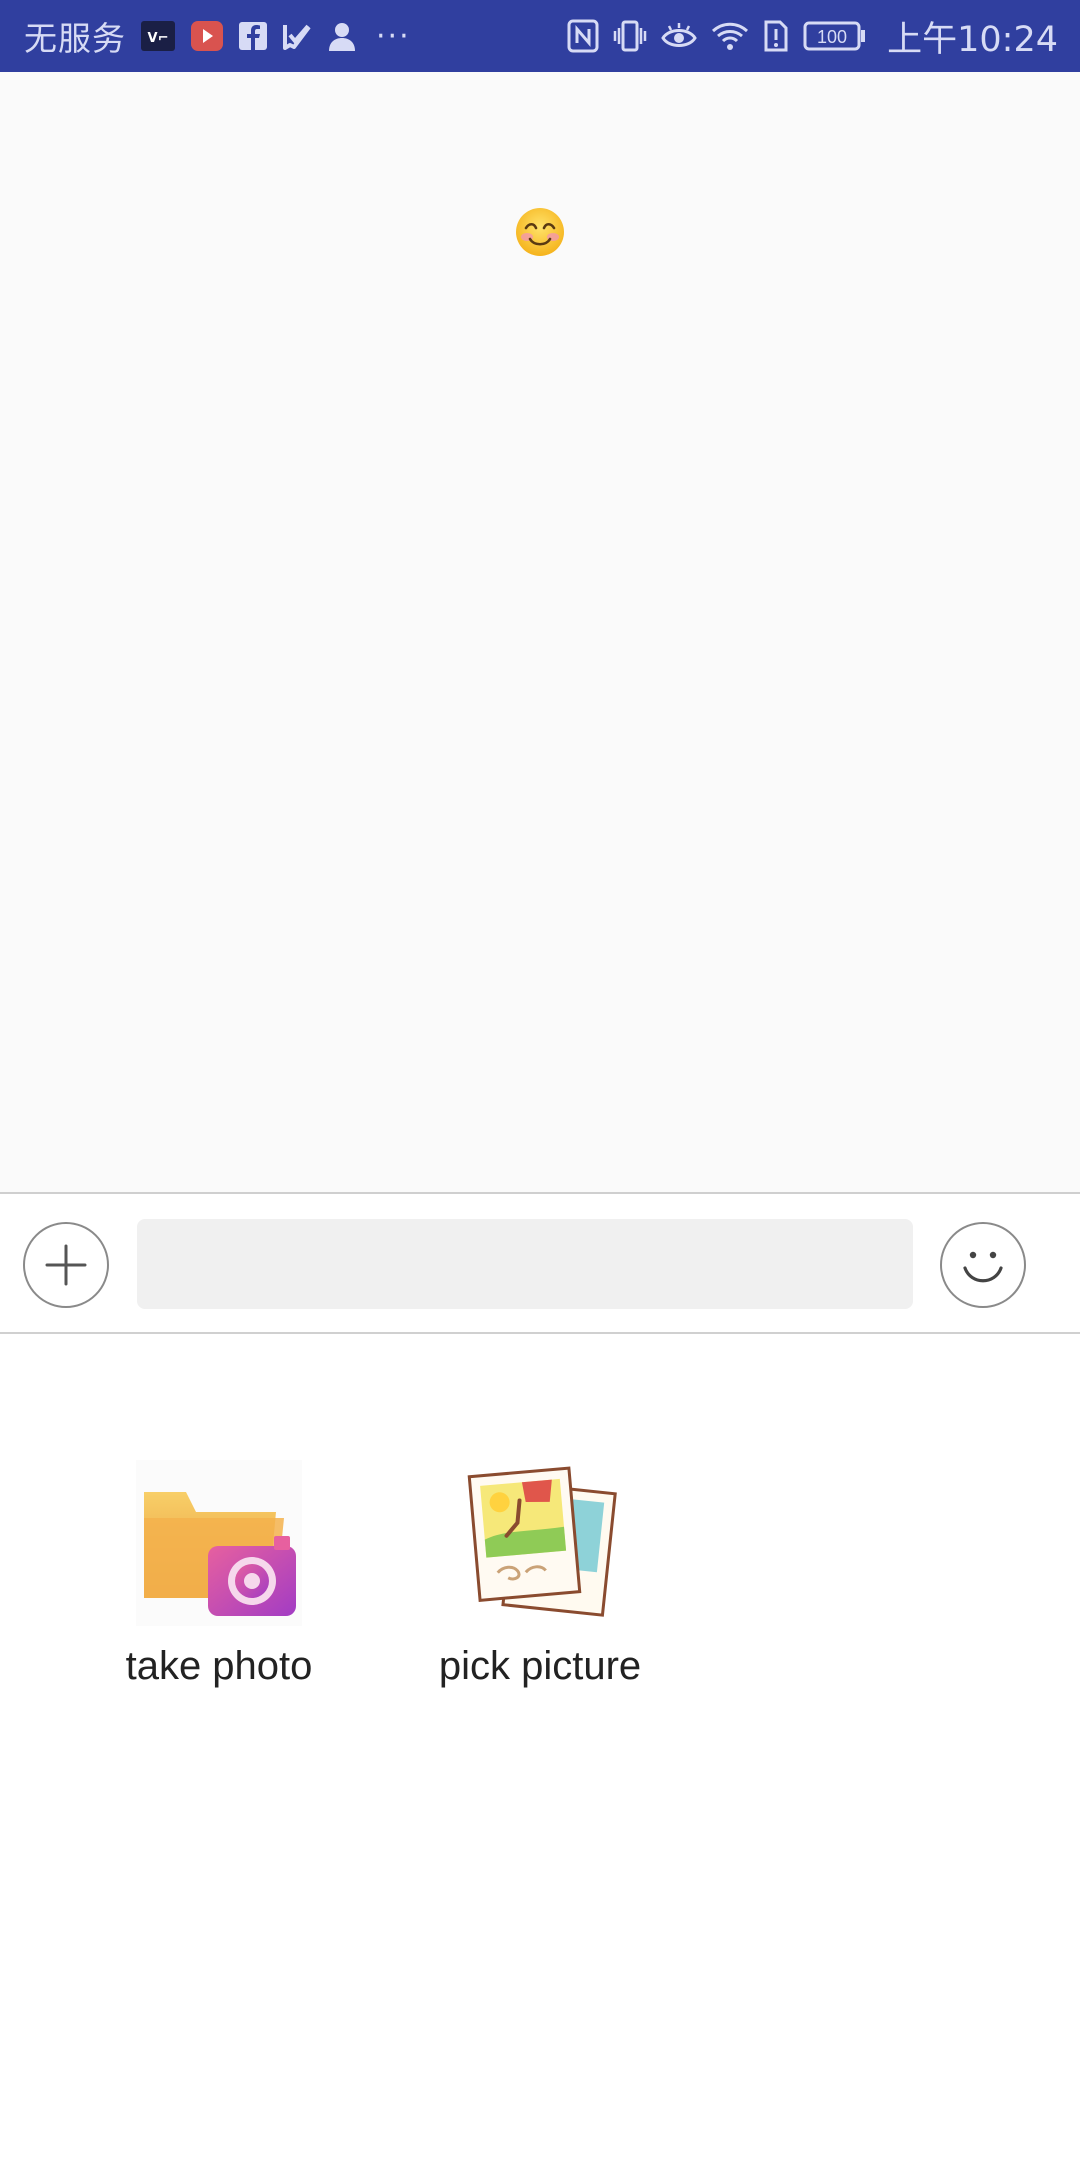 The image size is (1080, 2160). I want to click on smiling-face-emoji, so click(540, 232).